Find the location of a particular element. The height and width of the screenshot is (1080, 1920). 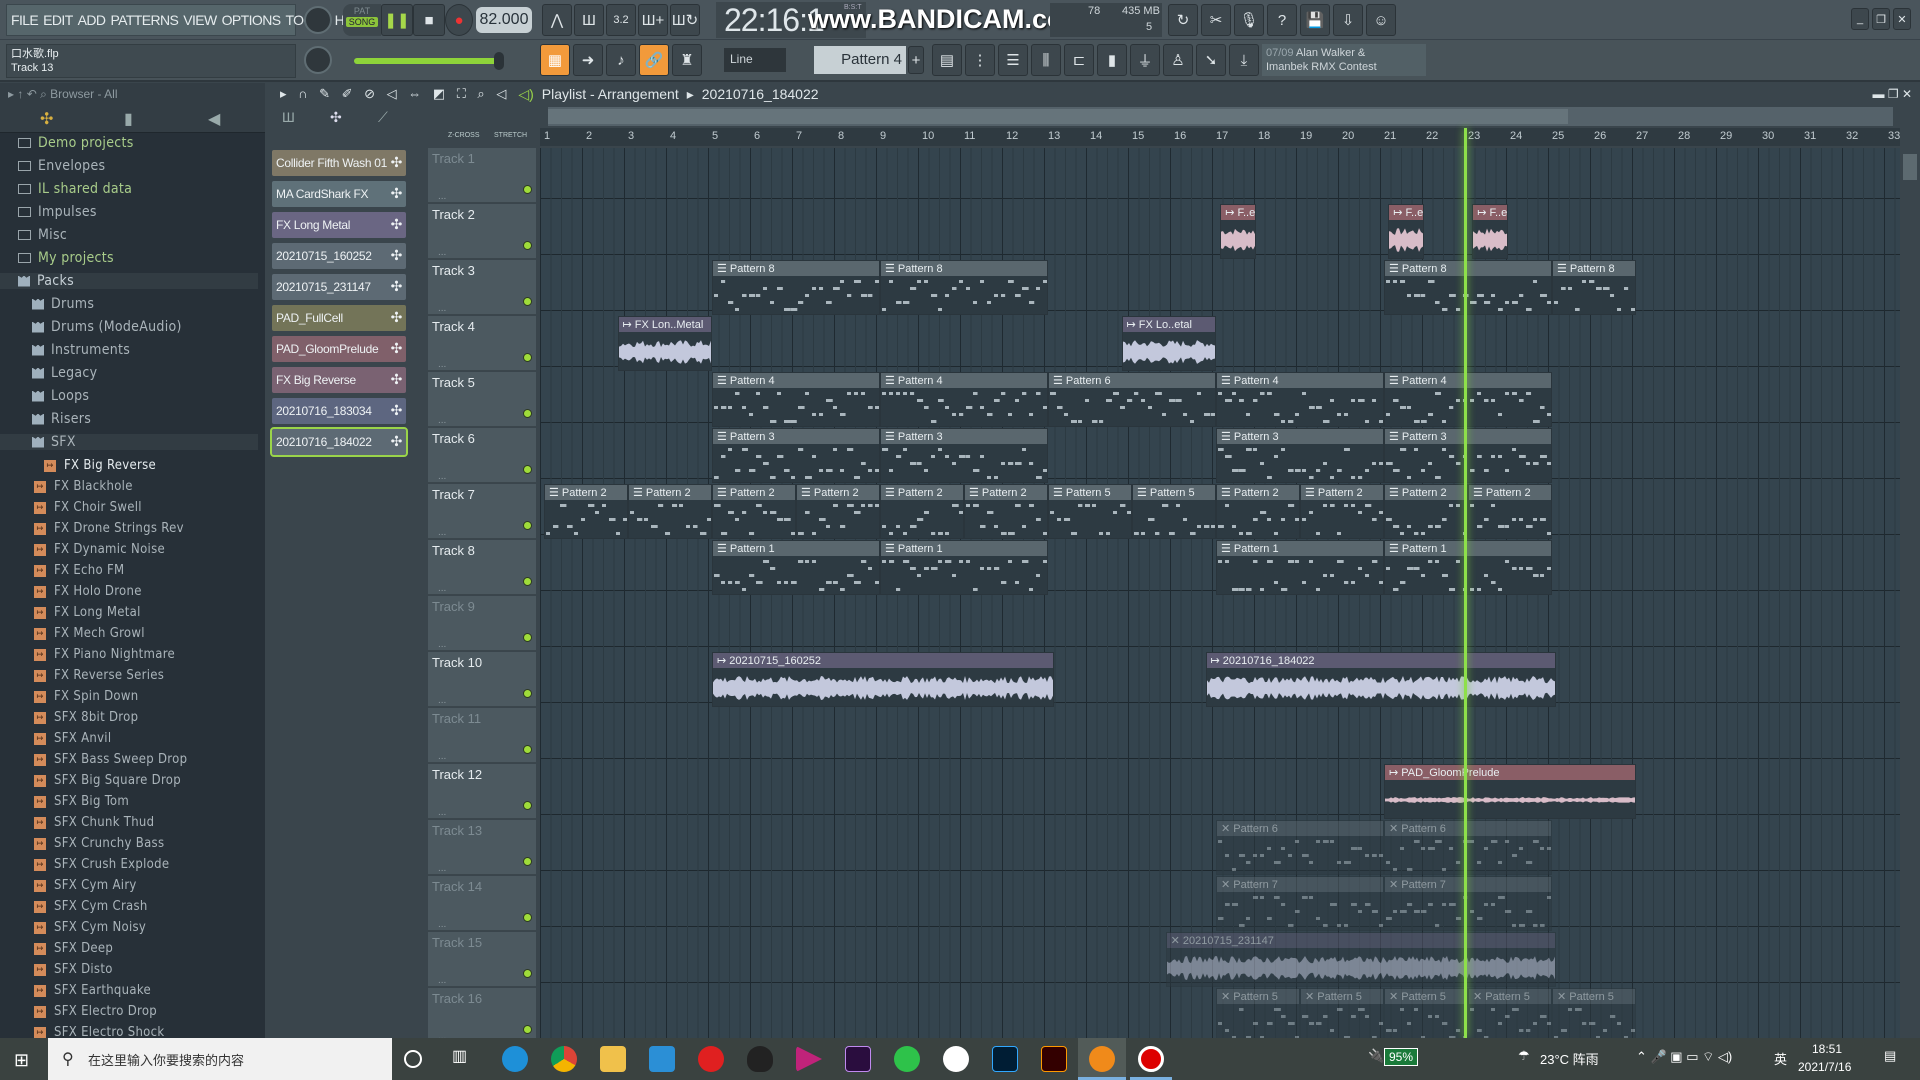

plugin-icon: ⏚ is located at coordinates (1145, 60).